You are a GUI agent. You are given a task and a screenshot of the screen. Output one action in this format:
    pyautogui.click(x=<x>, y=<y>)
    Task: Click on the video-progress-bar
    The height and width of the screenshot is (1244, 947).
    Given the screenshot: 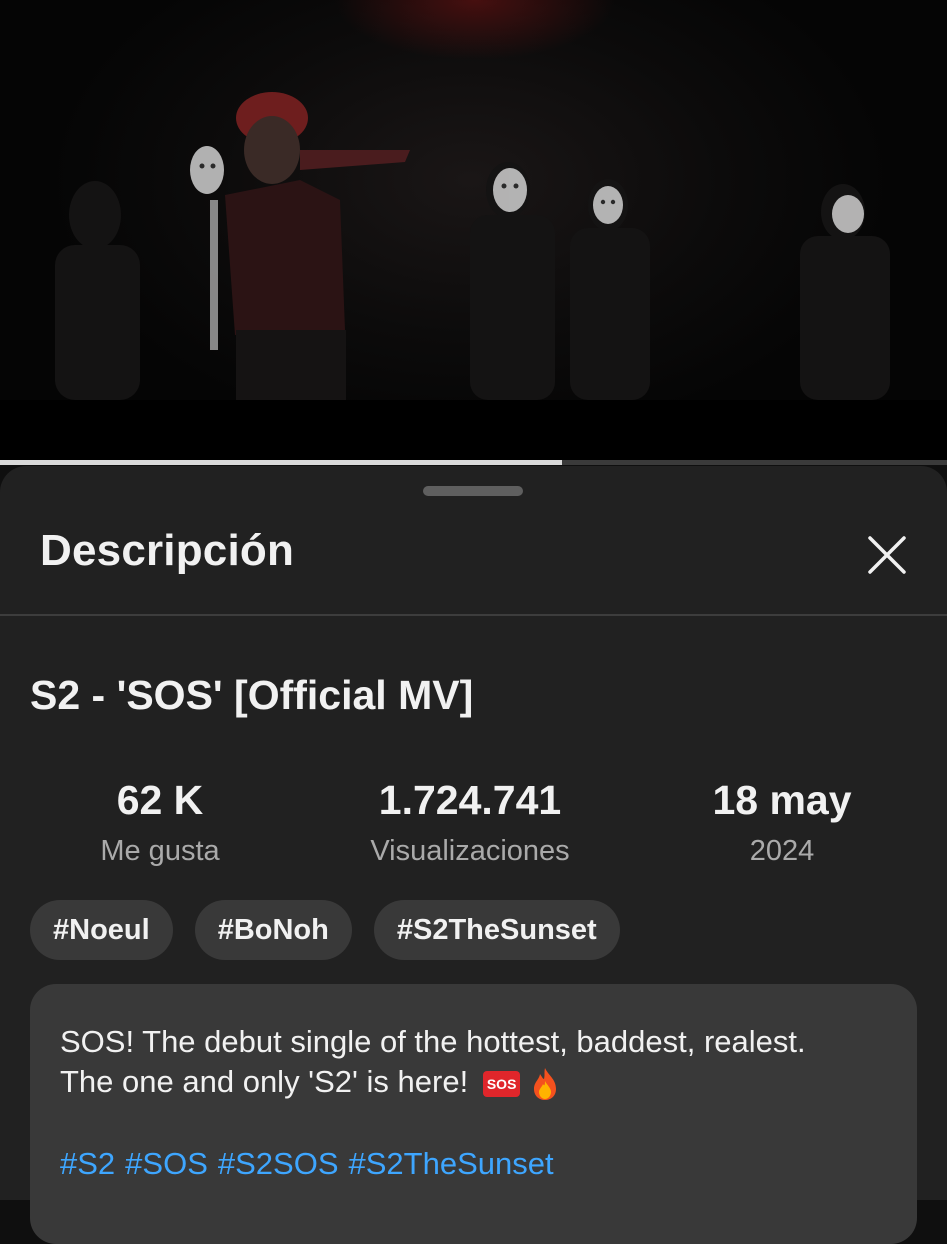 What is the action you would take?
    pyautogui.click(x=473, y=462)
    